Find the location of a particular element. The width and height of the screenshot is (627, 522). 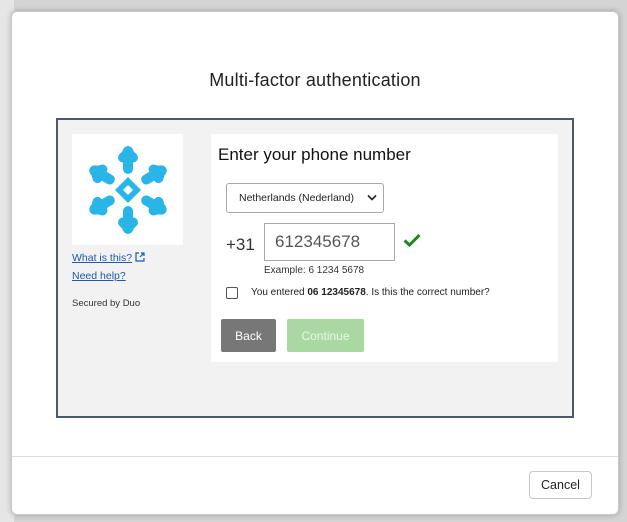

footer-divider is located at coordinates (315, 456).